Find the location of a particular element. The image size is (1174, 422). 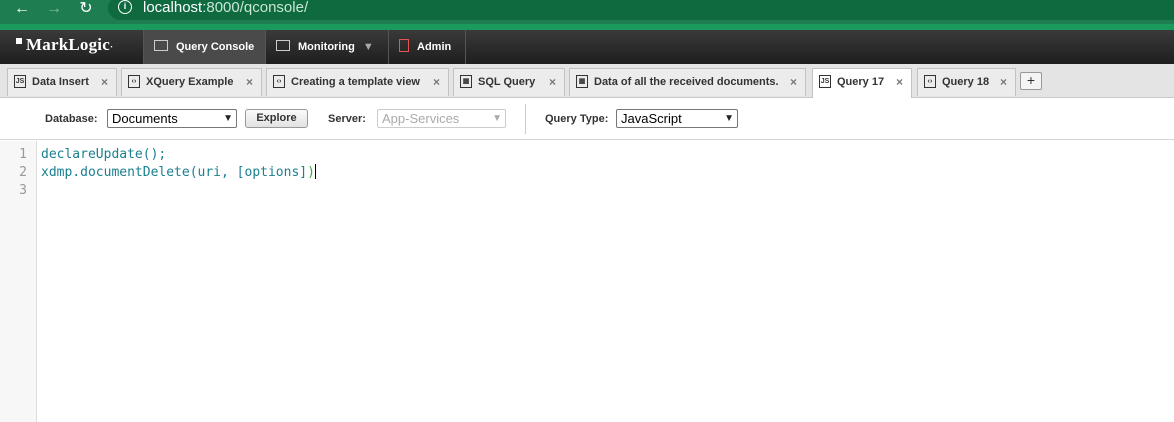

tab-xquery-example: ‹› XQuery Example × is located at coordinates (191, 82).